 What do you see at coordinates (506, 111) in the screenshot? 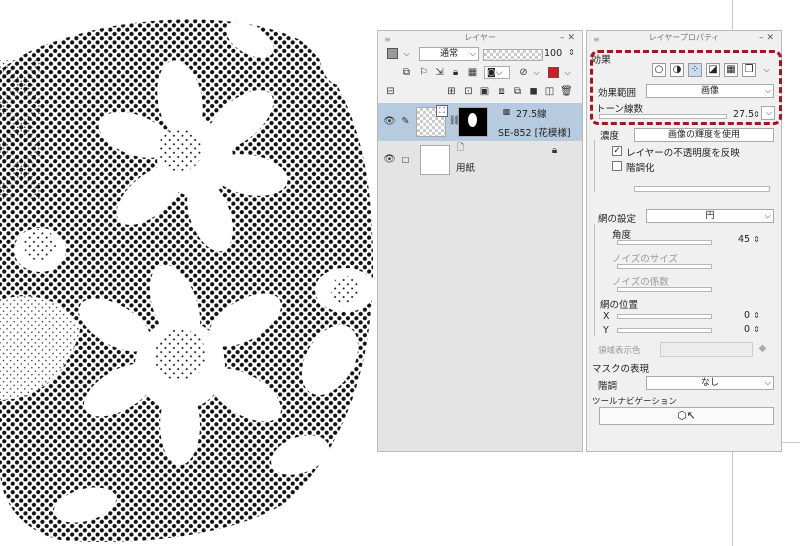
I see `tone-pattern-icon: ▩` at bounding box center [506, 111].